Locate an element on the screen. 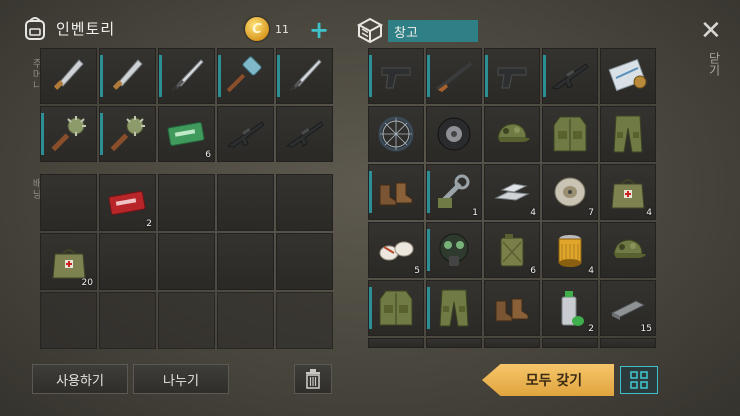 The width and height of the screenshot is (740, 416). item-count: 15 is located at coordinates (646, 329).